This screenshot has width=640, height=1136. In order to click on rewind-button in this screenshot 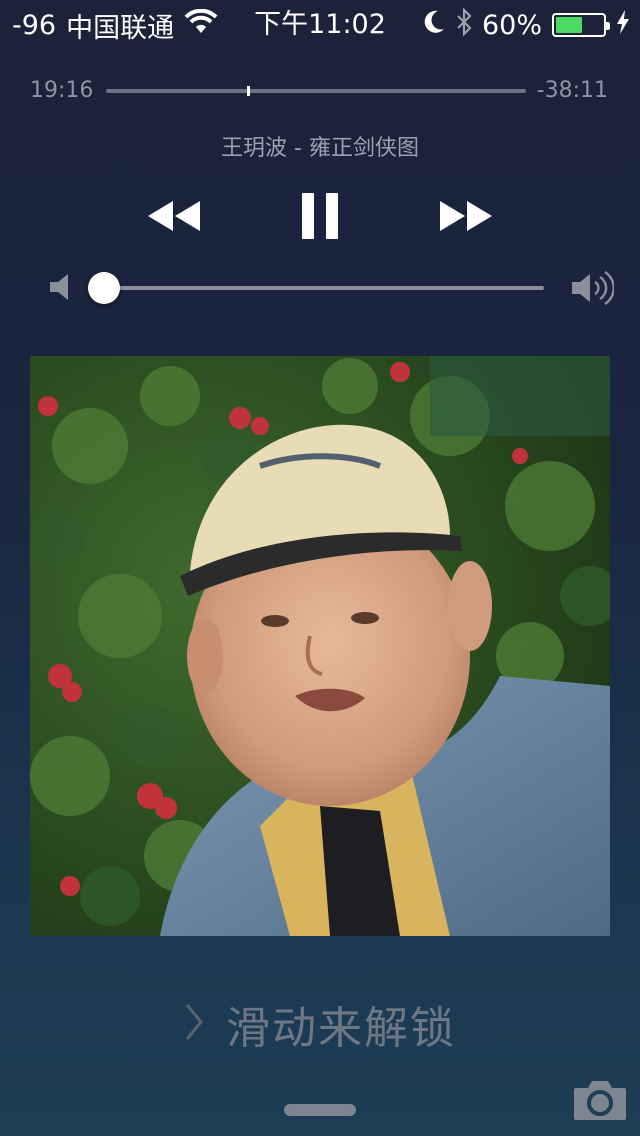, I will do `click(173, 216)`.